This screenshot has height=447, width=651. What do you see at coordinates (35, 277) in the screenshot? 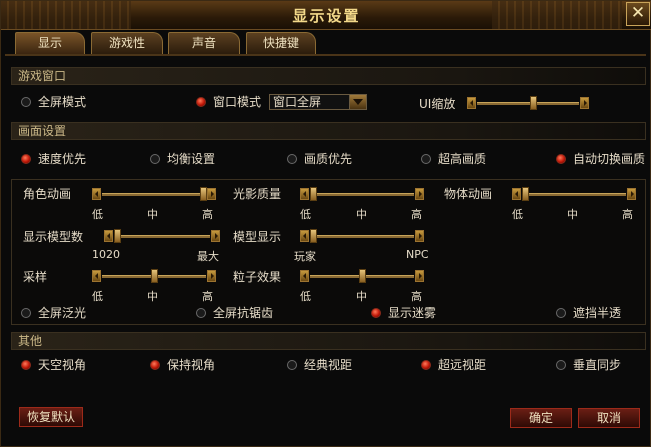
I see `sampling-label: 采样` at bounding box center [35, 277].